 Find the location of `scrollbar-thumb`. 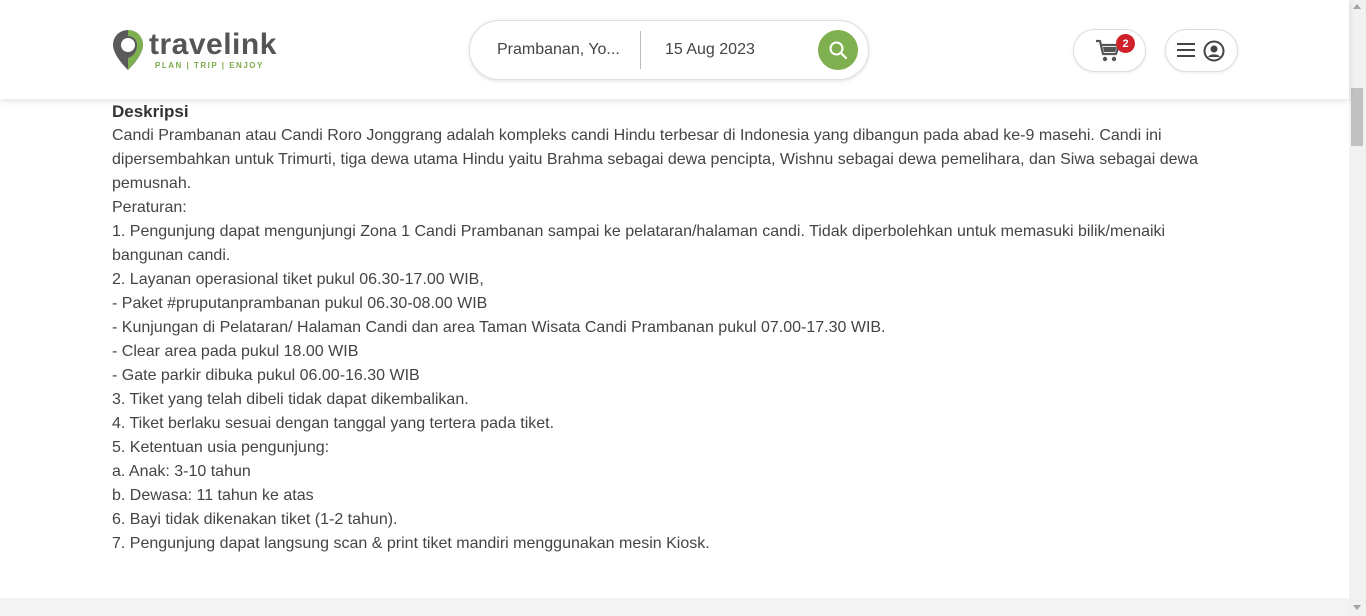

scrollbar-thumb is located at coordinates (1357, 117).